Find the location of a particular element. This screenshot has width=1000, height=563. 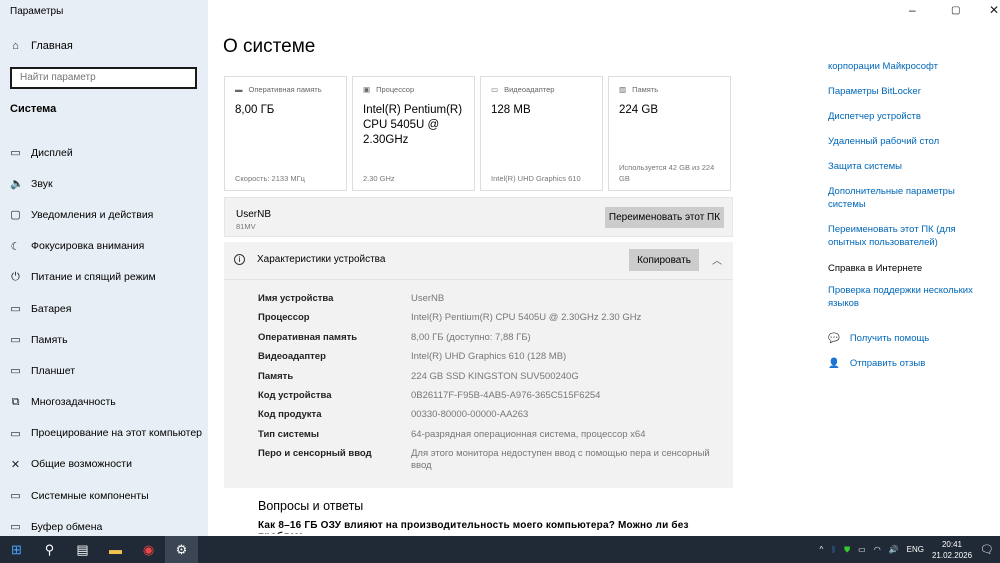

sidebar-item-label: Дисплей is located at coordinates (52, 152).